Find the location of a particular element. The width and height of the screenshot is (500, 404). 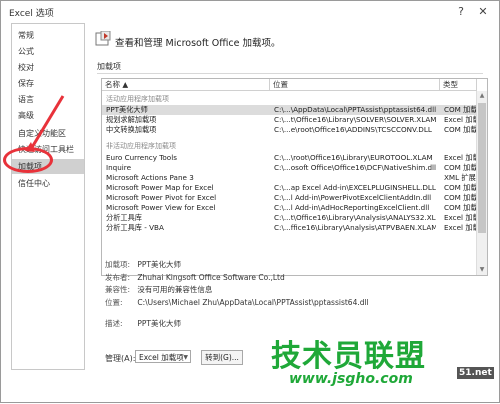

watermark-url: www.jsgho.com is located at coordinates (351, 379).